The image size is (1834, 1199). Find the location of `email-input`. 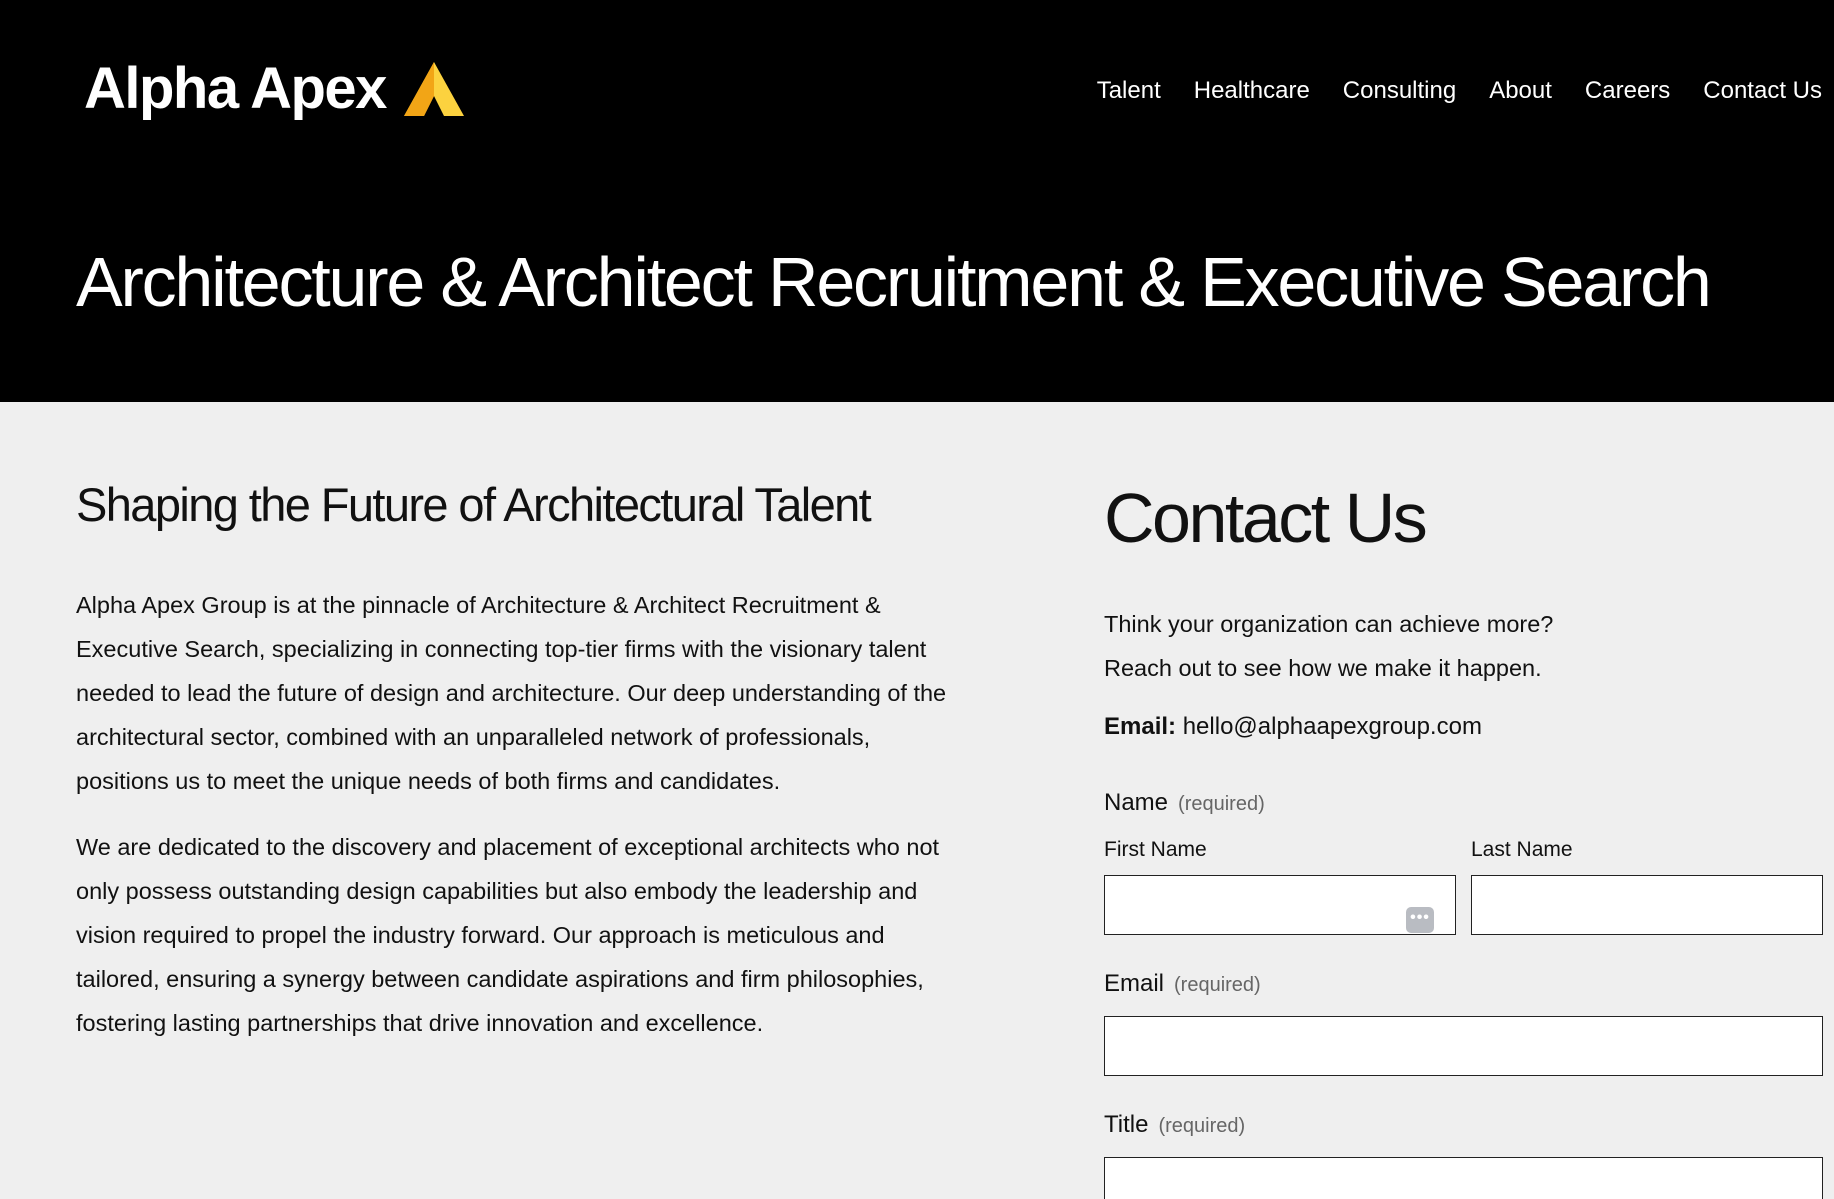

email-input is located at coordinates (1463, 1046).